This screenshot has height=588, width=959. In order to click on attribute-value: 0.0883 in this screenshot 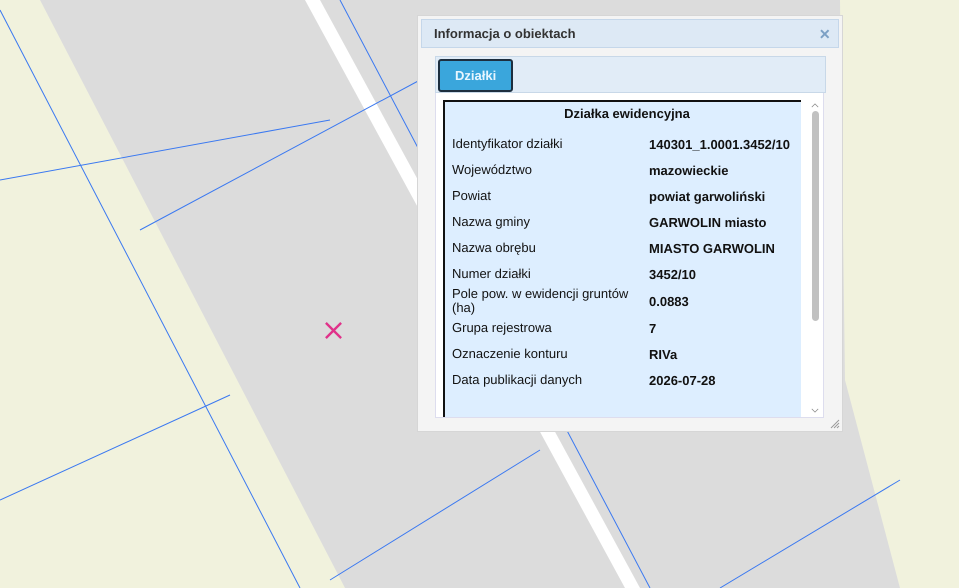, I will do `click(669, 301)`.